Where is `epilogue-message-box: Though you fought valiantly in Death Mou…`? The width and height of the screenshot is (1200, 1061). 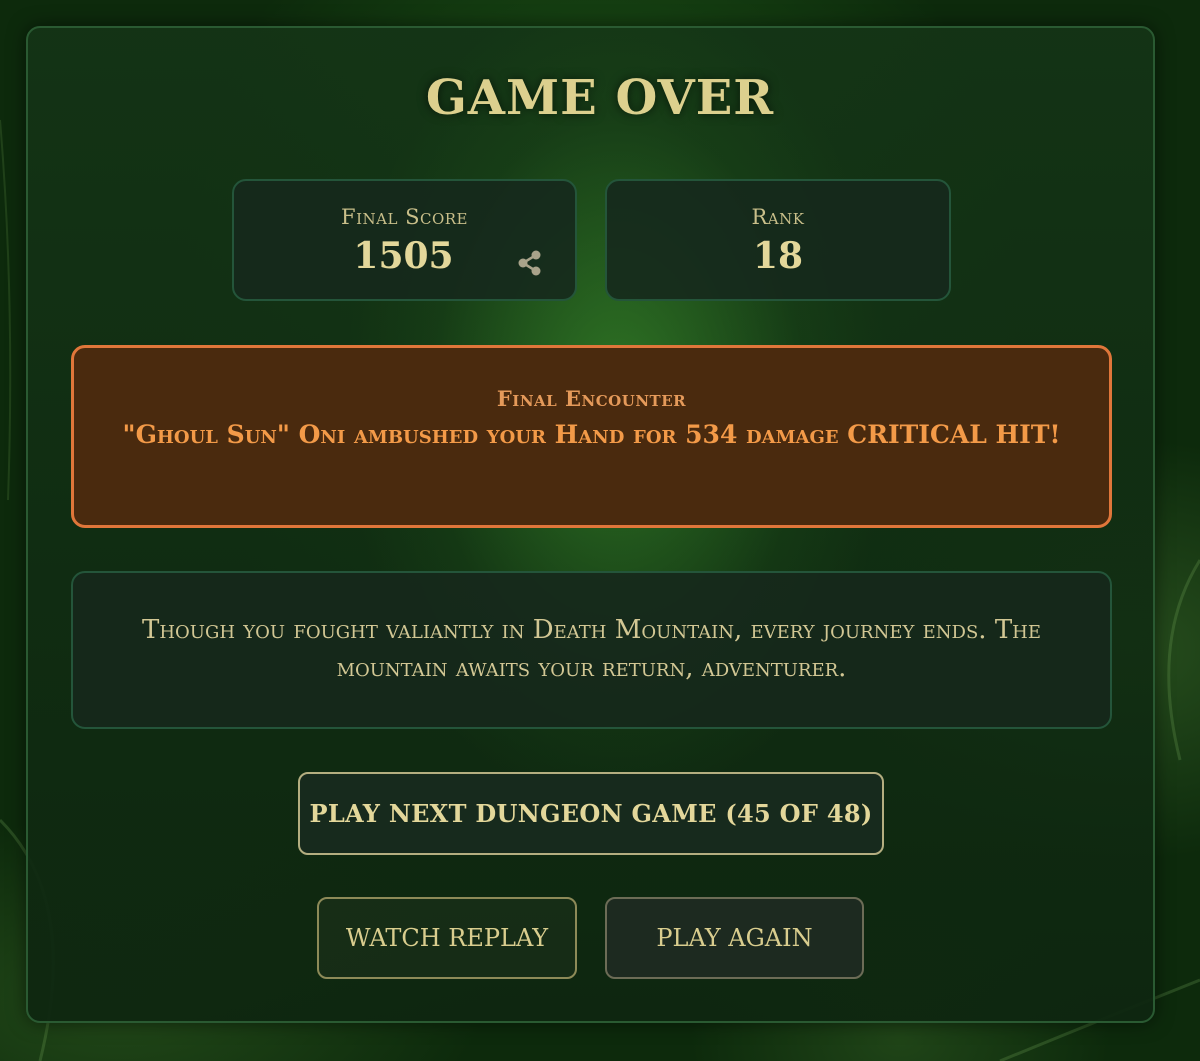 epilogue-message-box: Though you fought valiantly in Death Mou… is located at coordinates (591, 650).